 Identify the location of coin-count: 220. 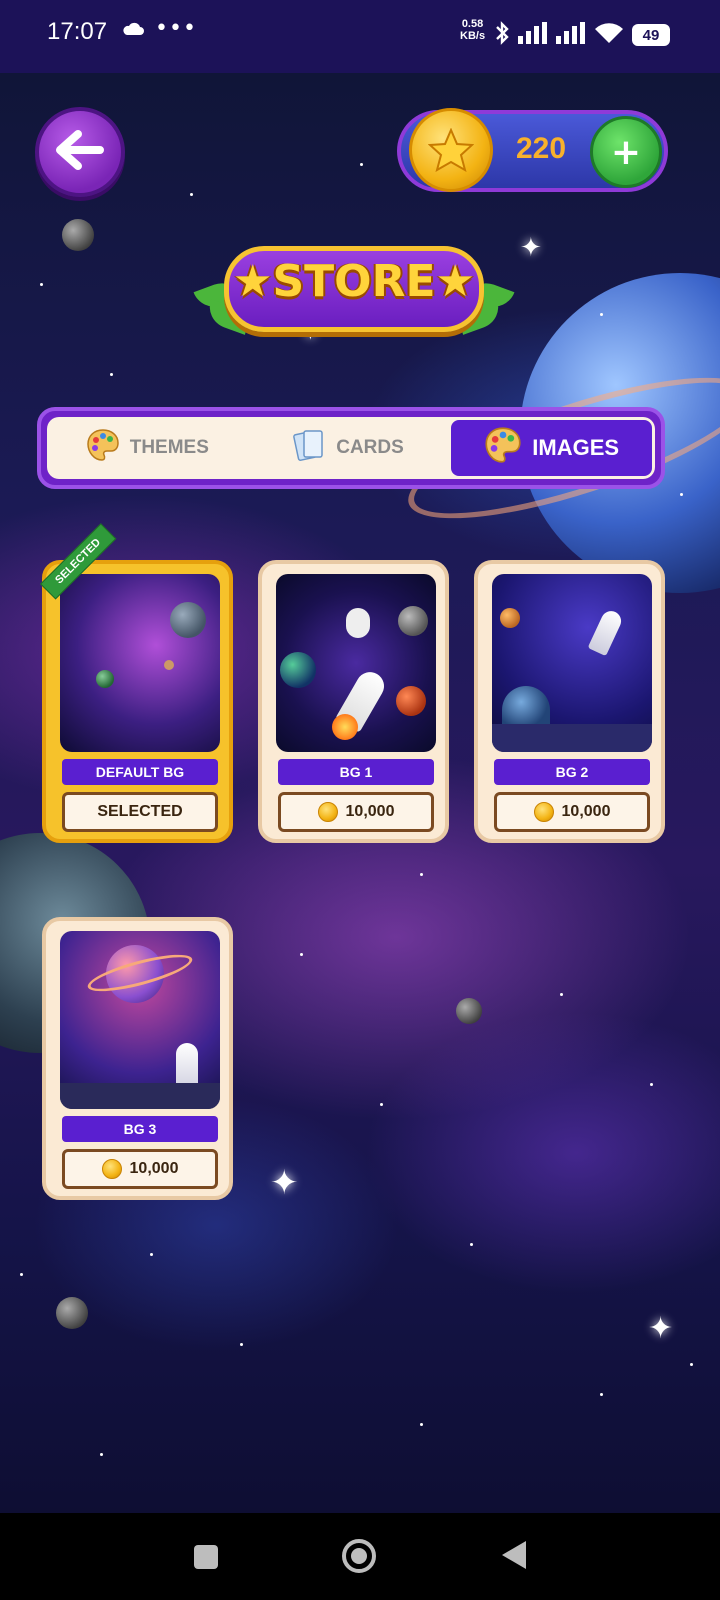
(541, 148).